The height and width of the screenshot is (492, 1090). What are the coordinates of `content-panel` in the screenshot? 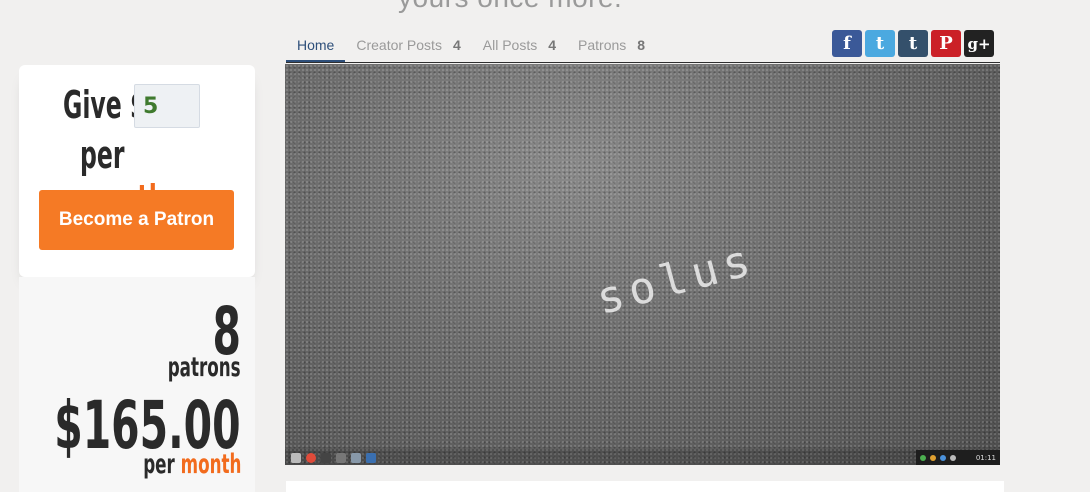 It's located at (645, 486).